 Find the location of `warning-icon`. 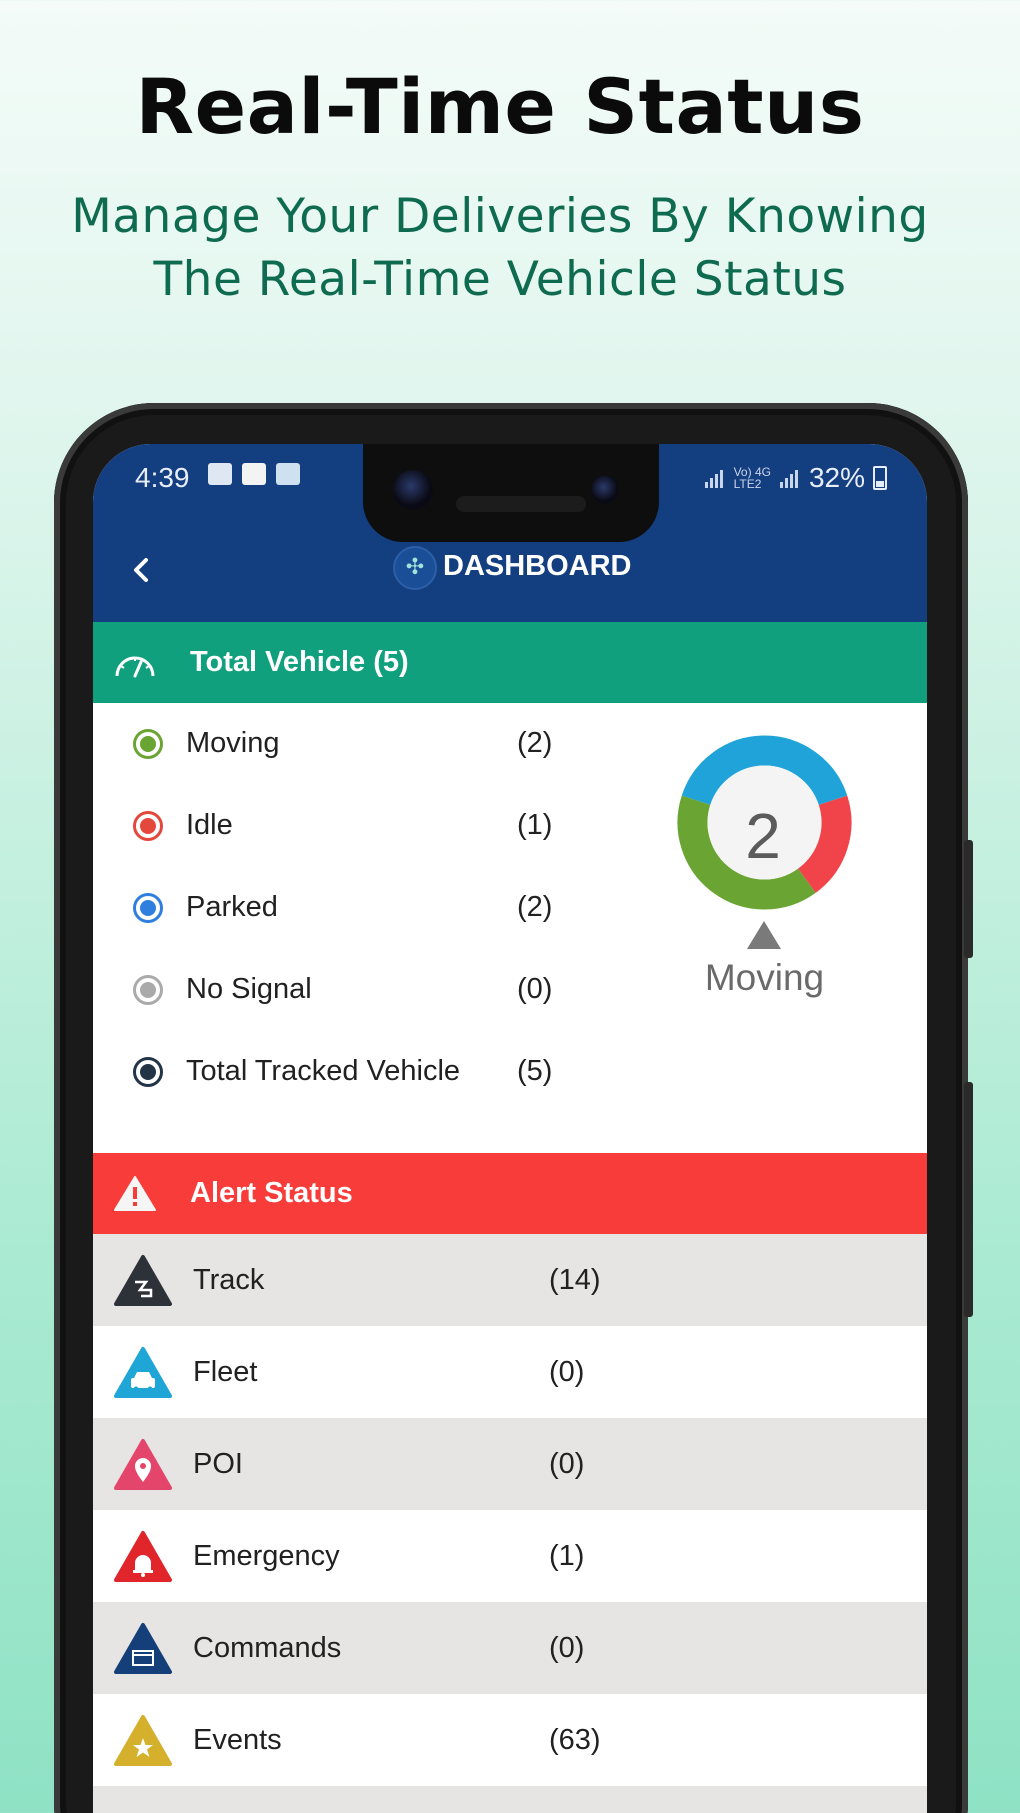

warning-icon is located at coordinates (135, 1193).